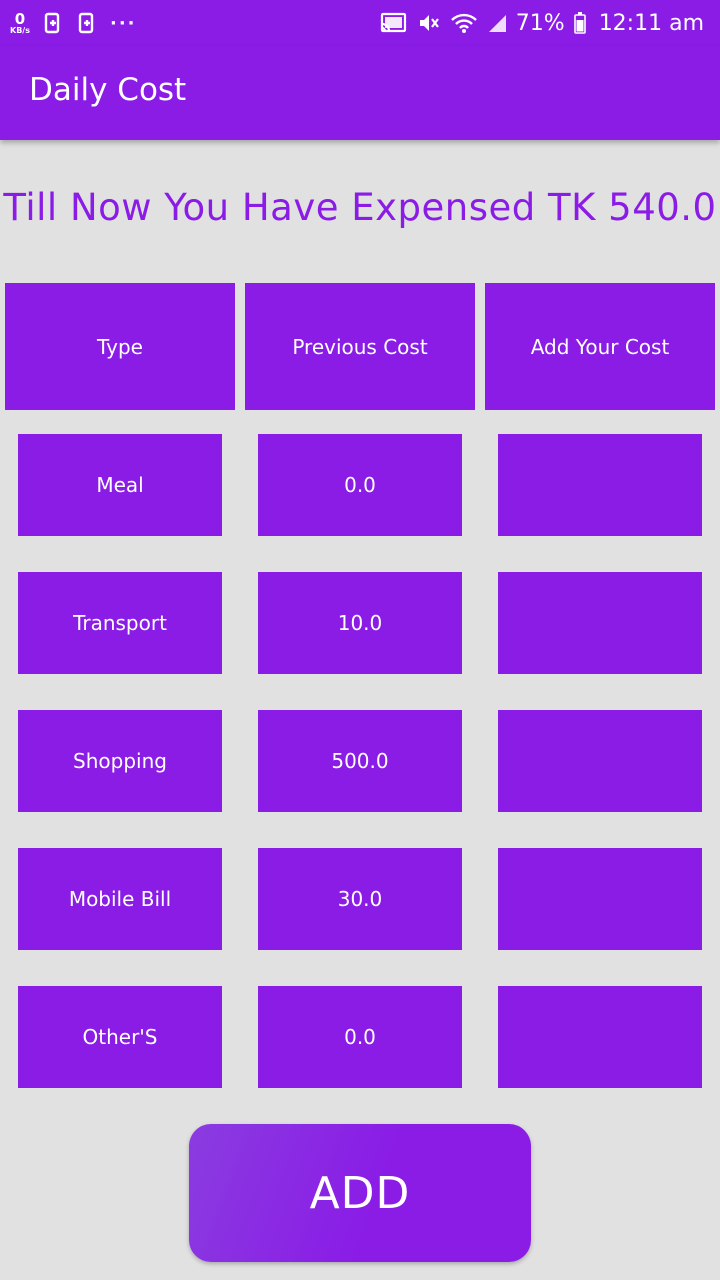 The image size is (720, 1280). Describe the element at coordinates (120, 1037) in the screenshot. I see `type-label-others: Other'S` at that location.